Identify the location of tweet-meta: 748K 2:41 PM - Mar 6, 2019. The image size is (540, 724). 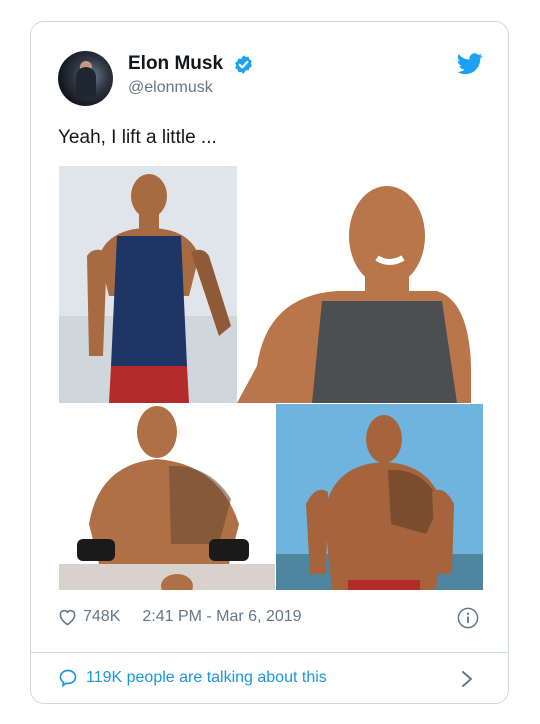
(180, 617).